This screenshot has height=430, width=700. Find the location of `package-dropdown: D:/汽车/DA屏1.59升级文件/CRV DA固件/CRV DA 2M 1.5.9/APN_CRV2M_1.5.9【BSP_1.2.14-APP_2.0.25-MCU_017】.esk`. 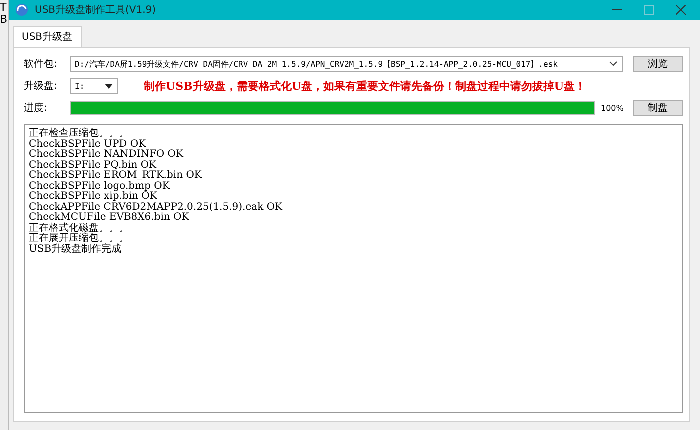

package-dropdown: D:/汽车/DA屏1.59升级文件/CRV DA固件/CRV DA 2M 1.5.9/APN_CRV2M_1.5.9【BSP_1.2.14-APP_2.0.25-MCU_017】.esk is located at coordinates (346, 64).